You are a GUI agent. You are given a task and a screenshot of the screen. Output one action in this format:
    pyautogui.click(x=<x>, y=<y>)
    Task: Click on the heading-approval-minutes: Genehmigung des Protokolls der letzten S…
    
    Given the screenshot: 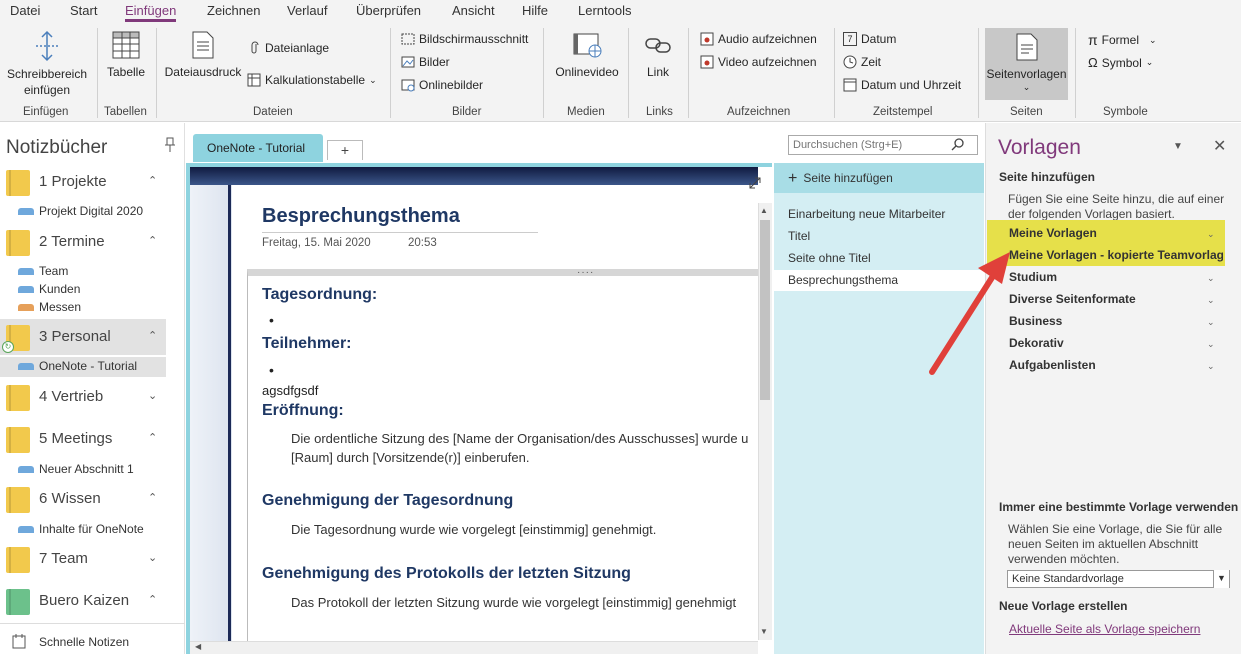 What is the action you would take?
    pyautogui.click(x=446, y=574)
    